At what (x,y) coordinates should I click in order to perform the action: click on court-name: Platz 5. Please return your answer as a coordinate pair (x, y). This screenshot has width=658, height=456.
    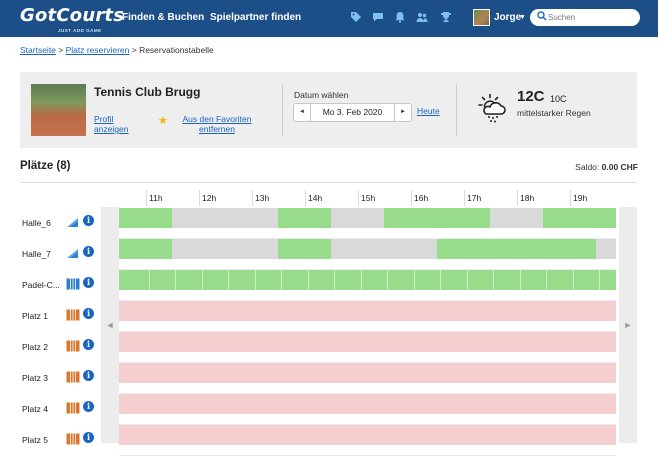
    Looking at the image, I should click on (35, 440).